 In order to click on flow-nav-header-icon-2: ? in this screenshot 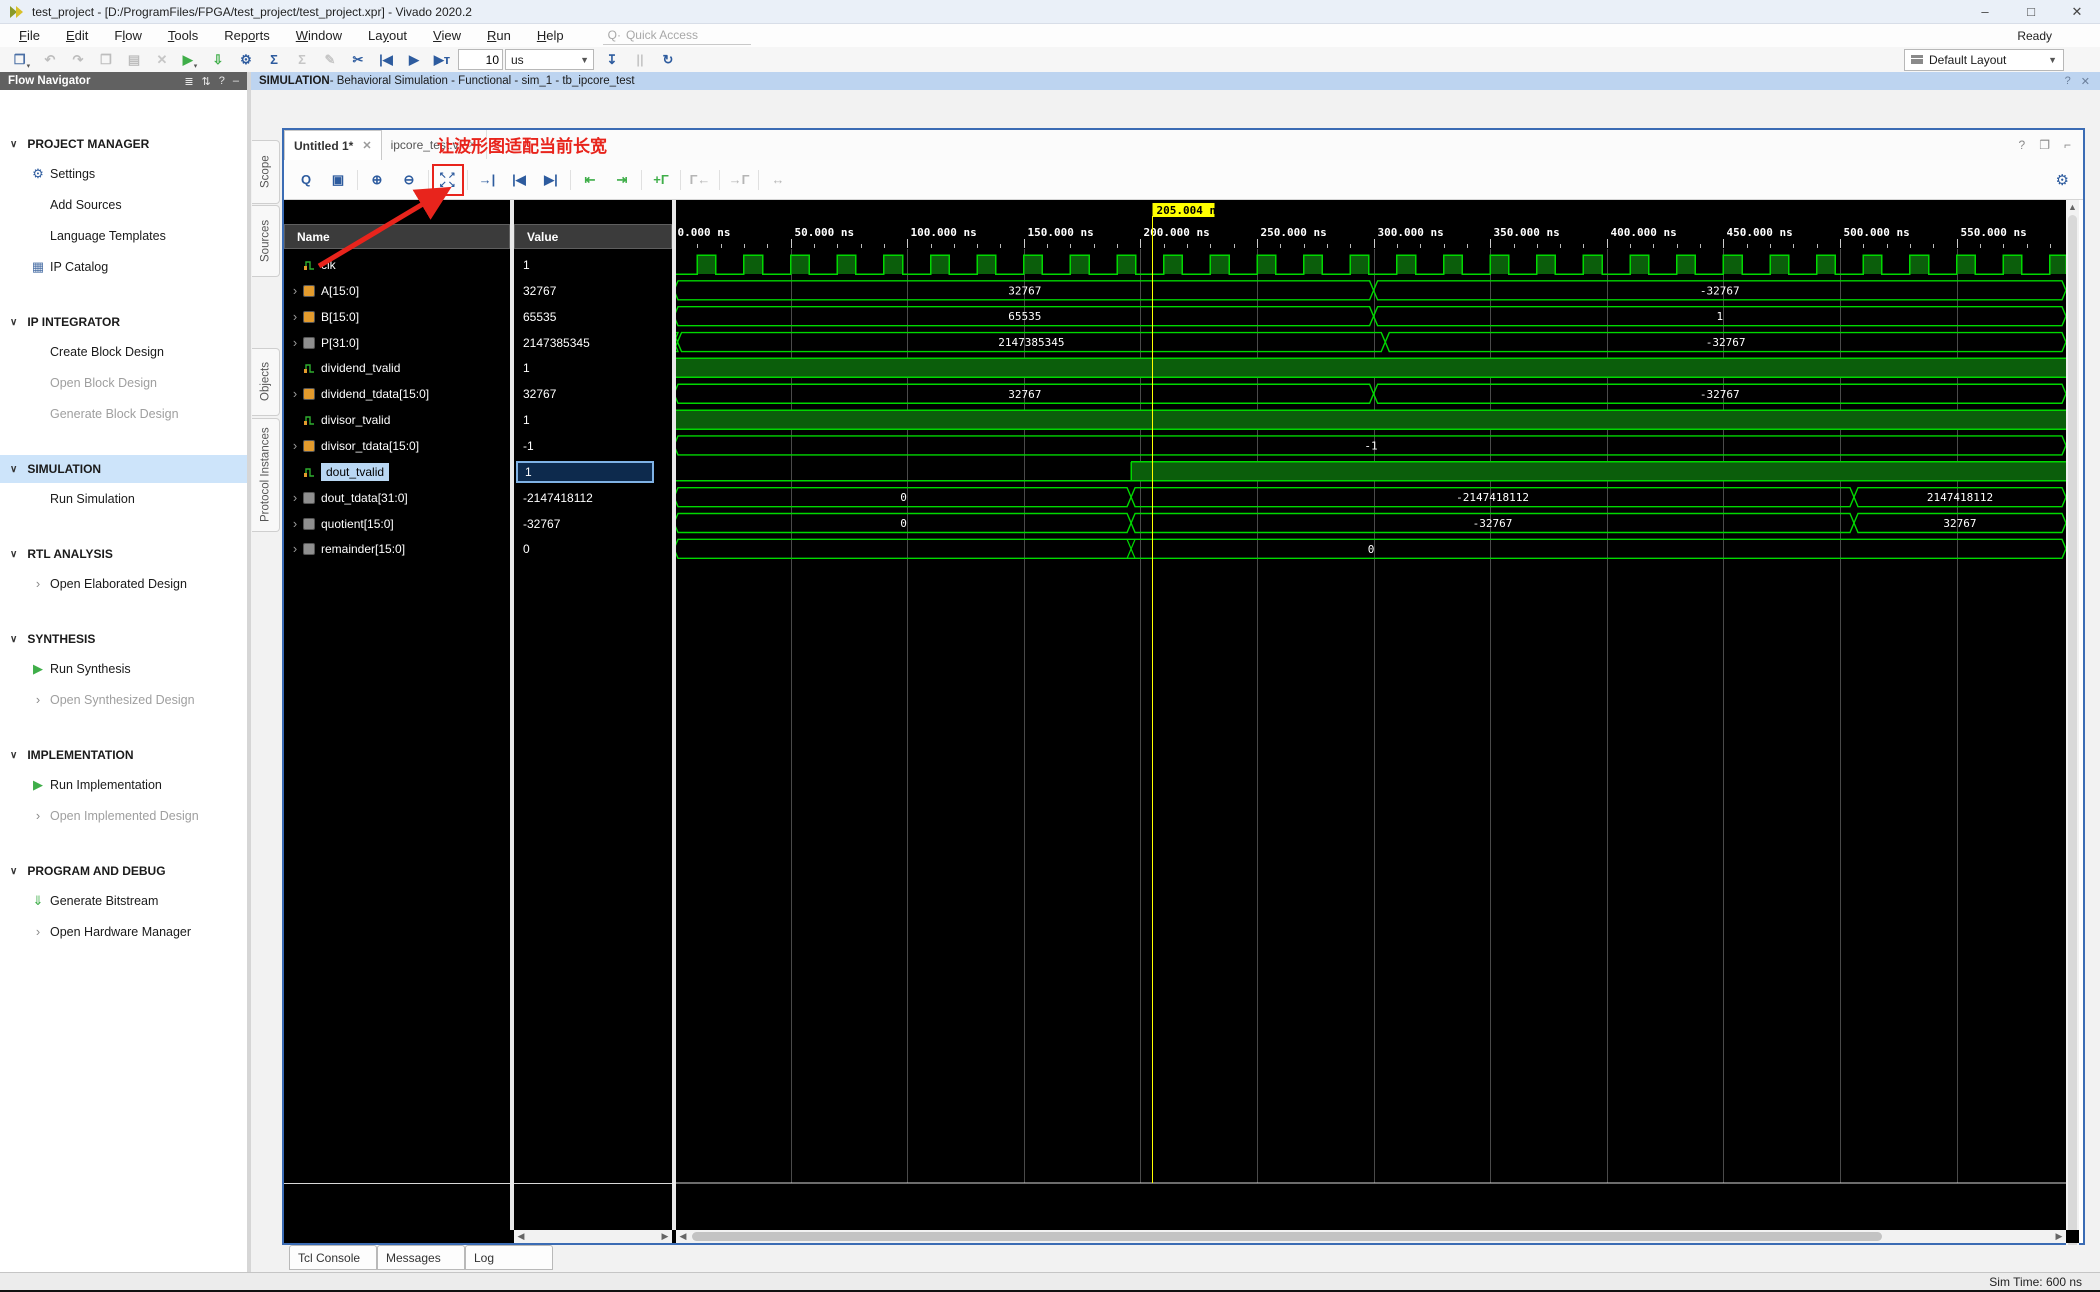, I will do `click(222, 81)`.